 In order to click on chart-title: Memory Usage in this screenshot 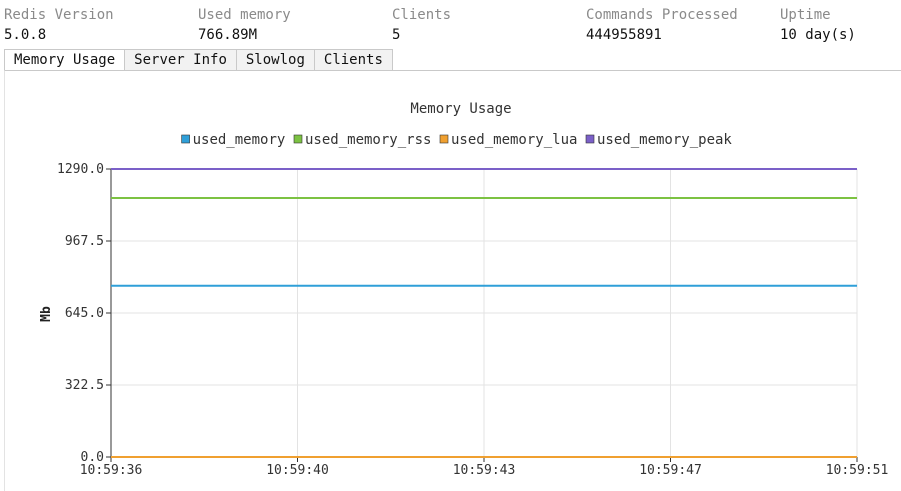, I will do `click(460, 109)`.